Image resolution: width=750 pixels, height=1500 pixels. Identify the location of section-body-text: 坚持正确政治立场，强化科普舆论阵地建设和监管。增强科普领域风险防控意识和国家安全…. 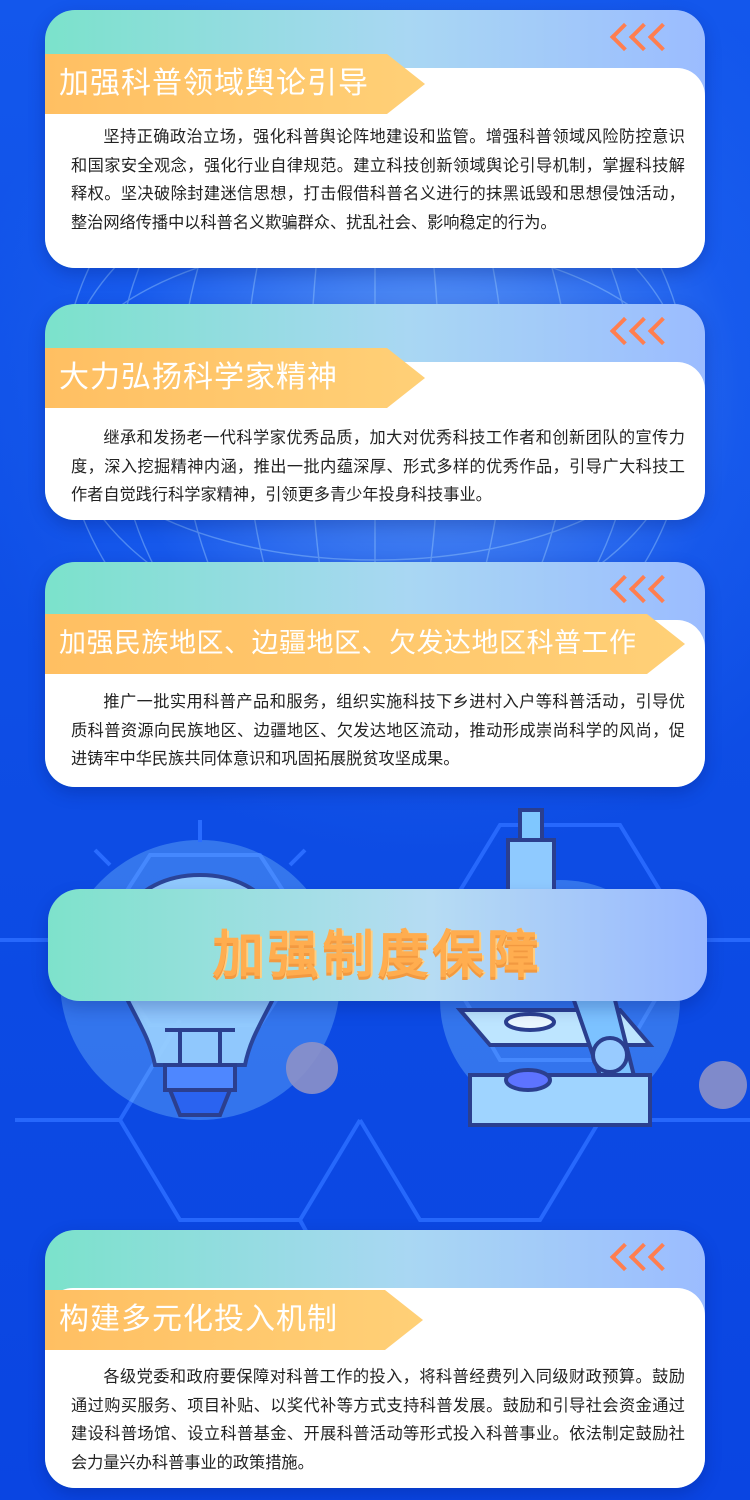
(378, 179).